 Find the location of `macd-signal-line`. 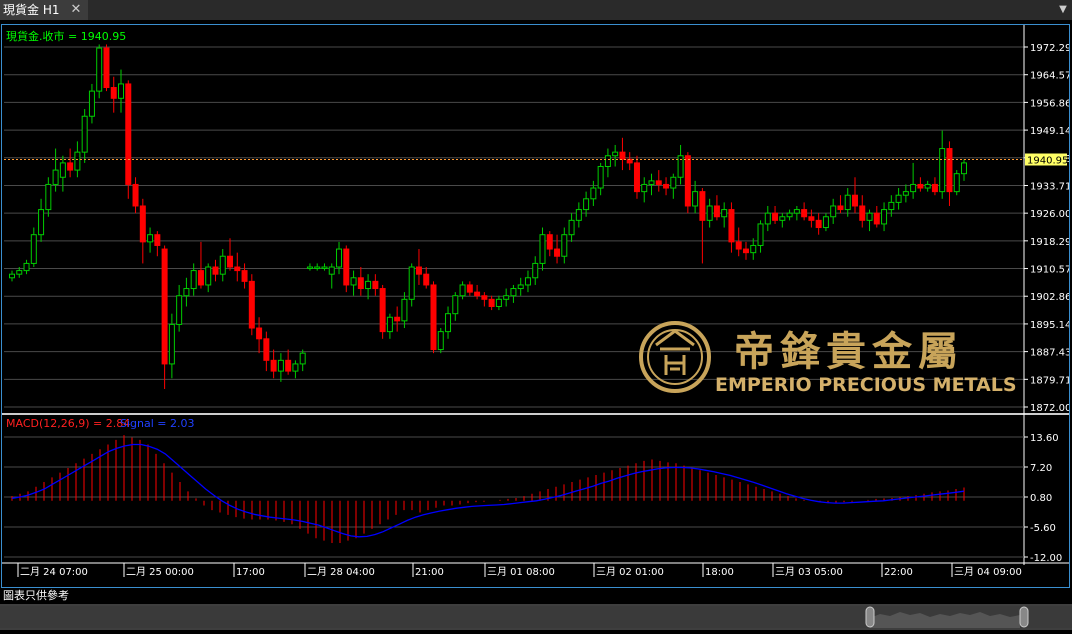

macd-signal-line is located at coordinates (488, 490).